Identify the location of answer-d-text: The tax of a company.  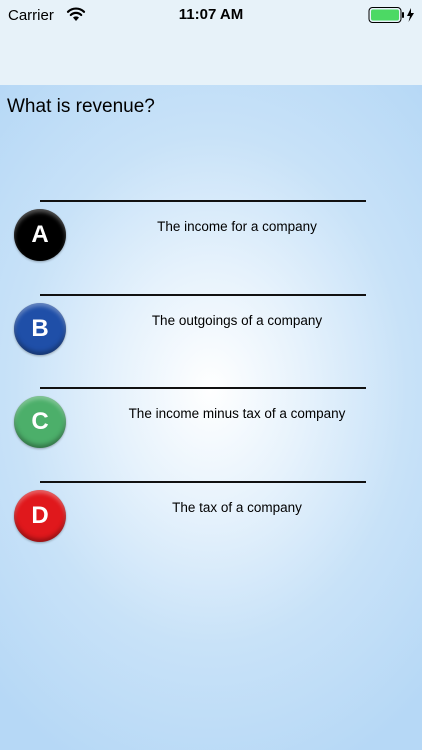
(237, 507).